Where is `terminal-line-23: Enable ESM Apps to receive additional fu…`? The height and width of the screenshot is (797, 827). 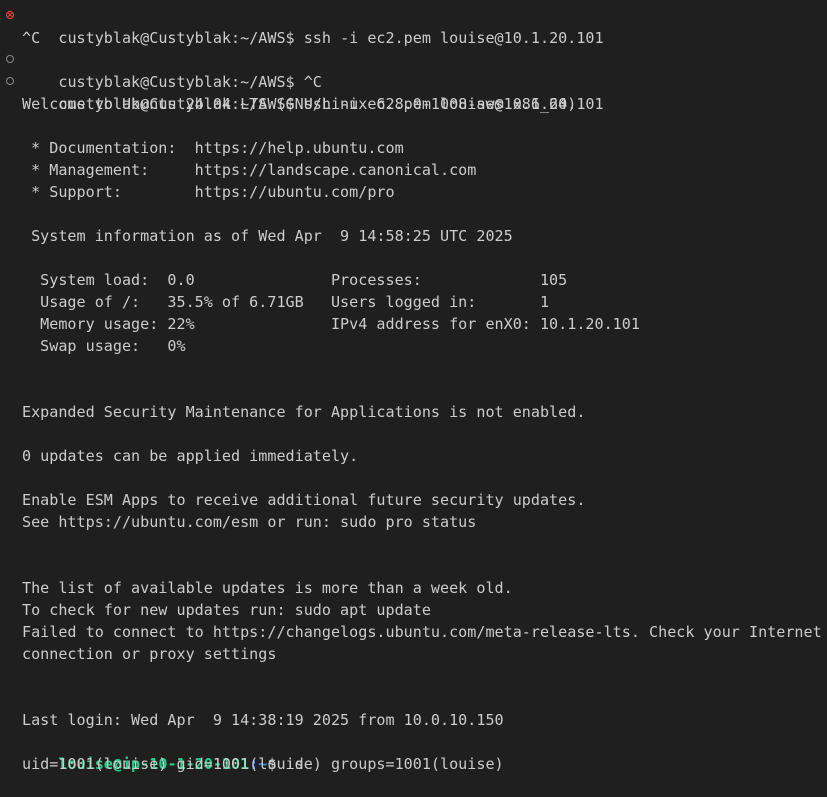
terminal-line-23: Enable ESM Apps to receive additional fu… is located at coordinates (304, 500).